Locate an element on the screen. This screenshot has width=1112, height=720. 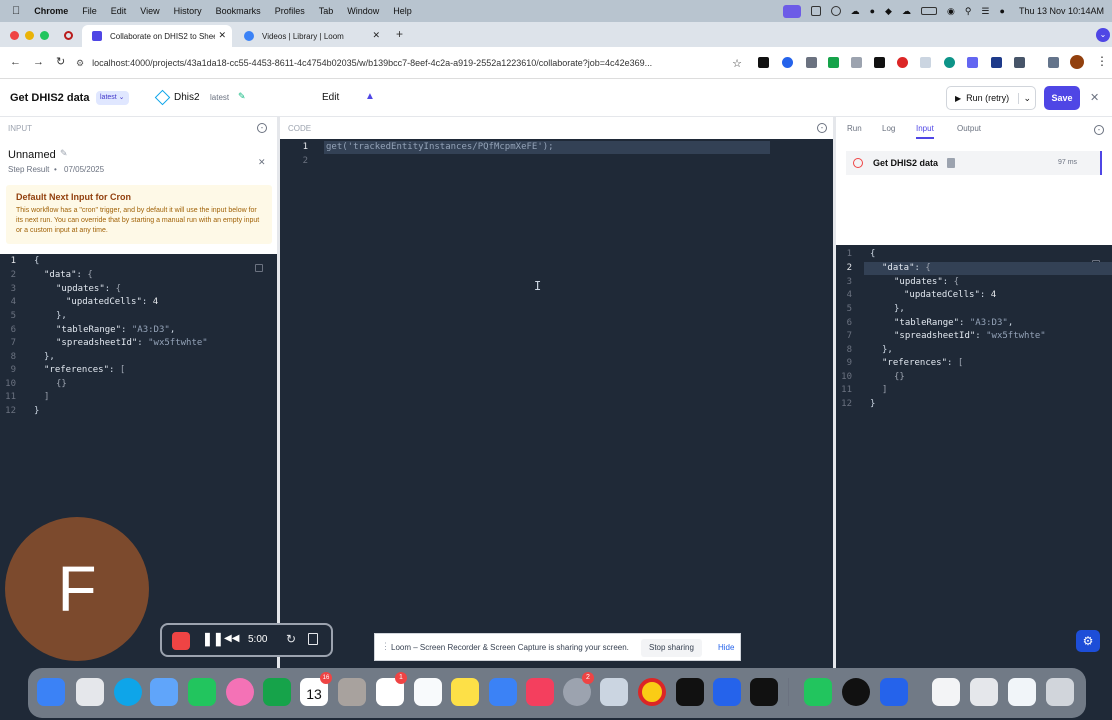
stop-sharing-button: Stop sharing is located at coordinates (671, 648).